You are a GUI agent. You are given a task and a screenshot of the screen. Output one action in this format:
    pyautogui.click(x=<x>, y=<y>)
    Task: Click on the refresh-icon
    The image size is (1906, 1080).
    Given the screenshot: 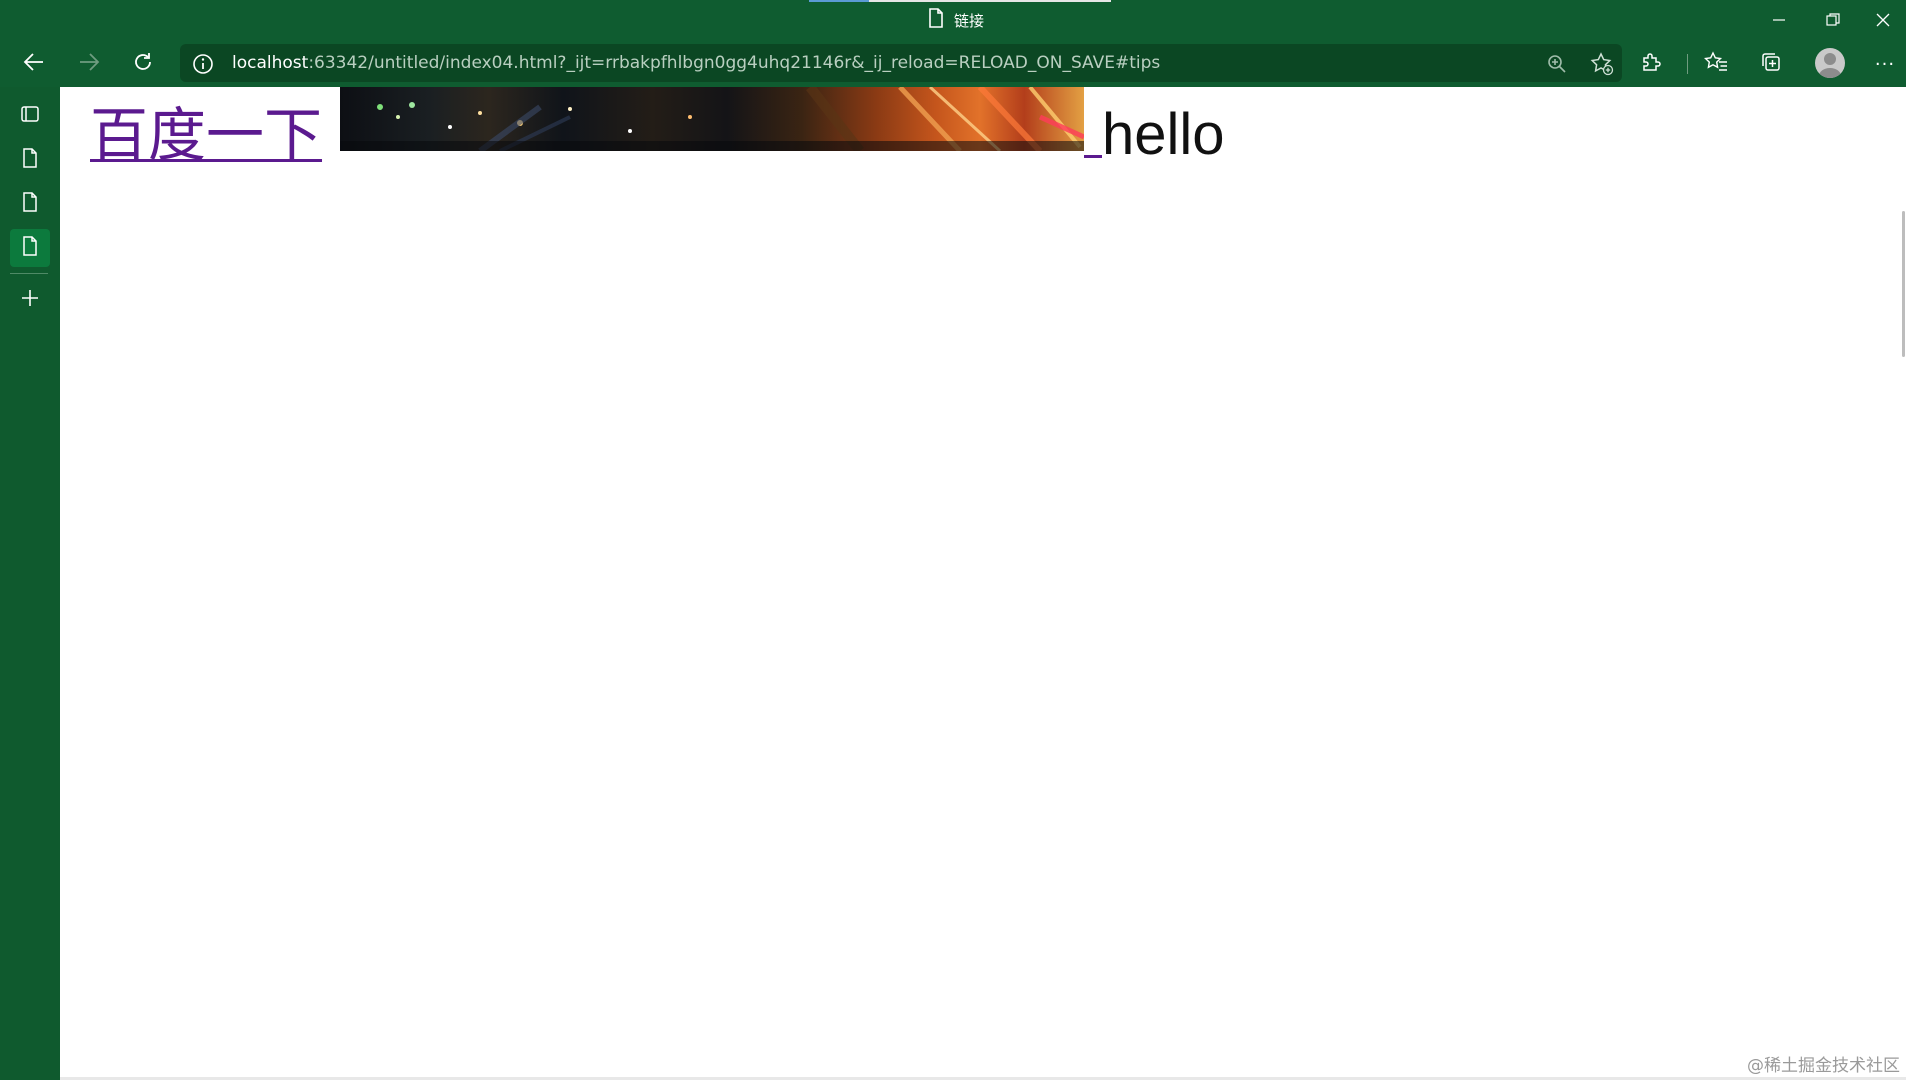 What is the action you would take?
    pyautogui.click(x=143, y=64)
    